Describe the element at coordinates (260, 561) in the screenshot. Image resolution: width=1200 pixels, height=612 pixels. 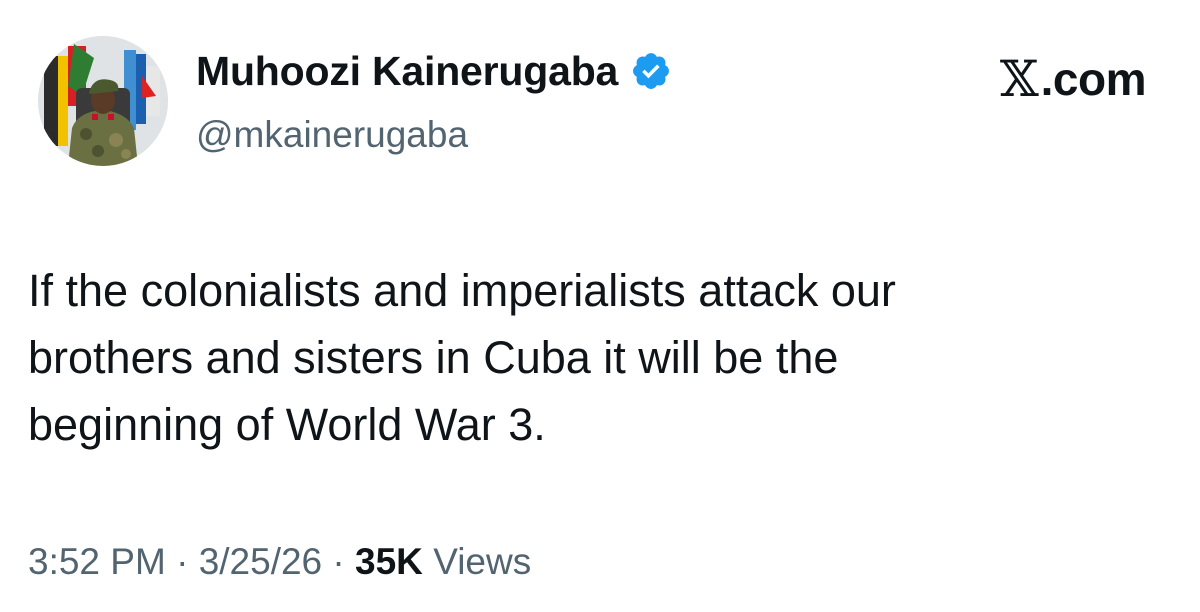
I see `tweet-date: 3/25/26` at that location.